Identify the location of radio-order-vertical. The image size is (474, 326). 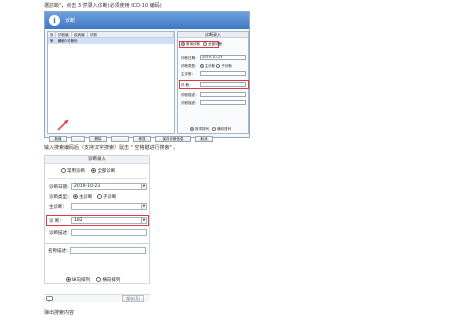
(192, 129).